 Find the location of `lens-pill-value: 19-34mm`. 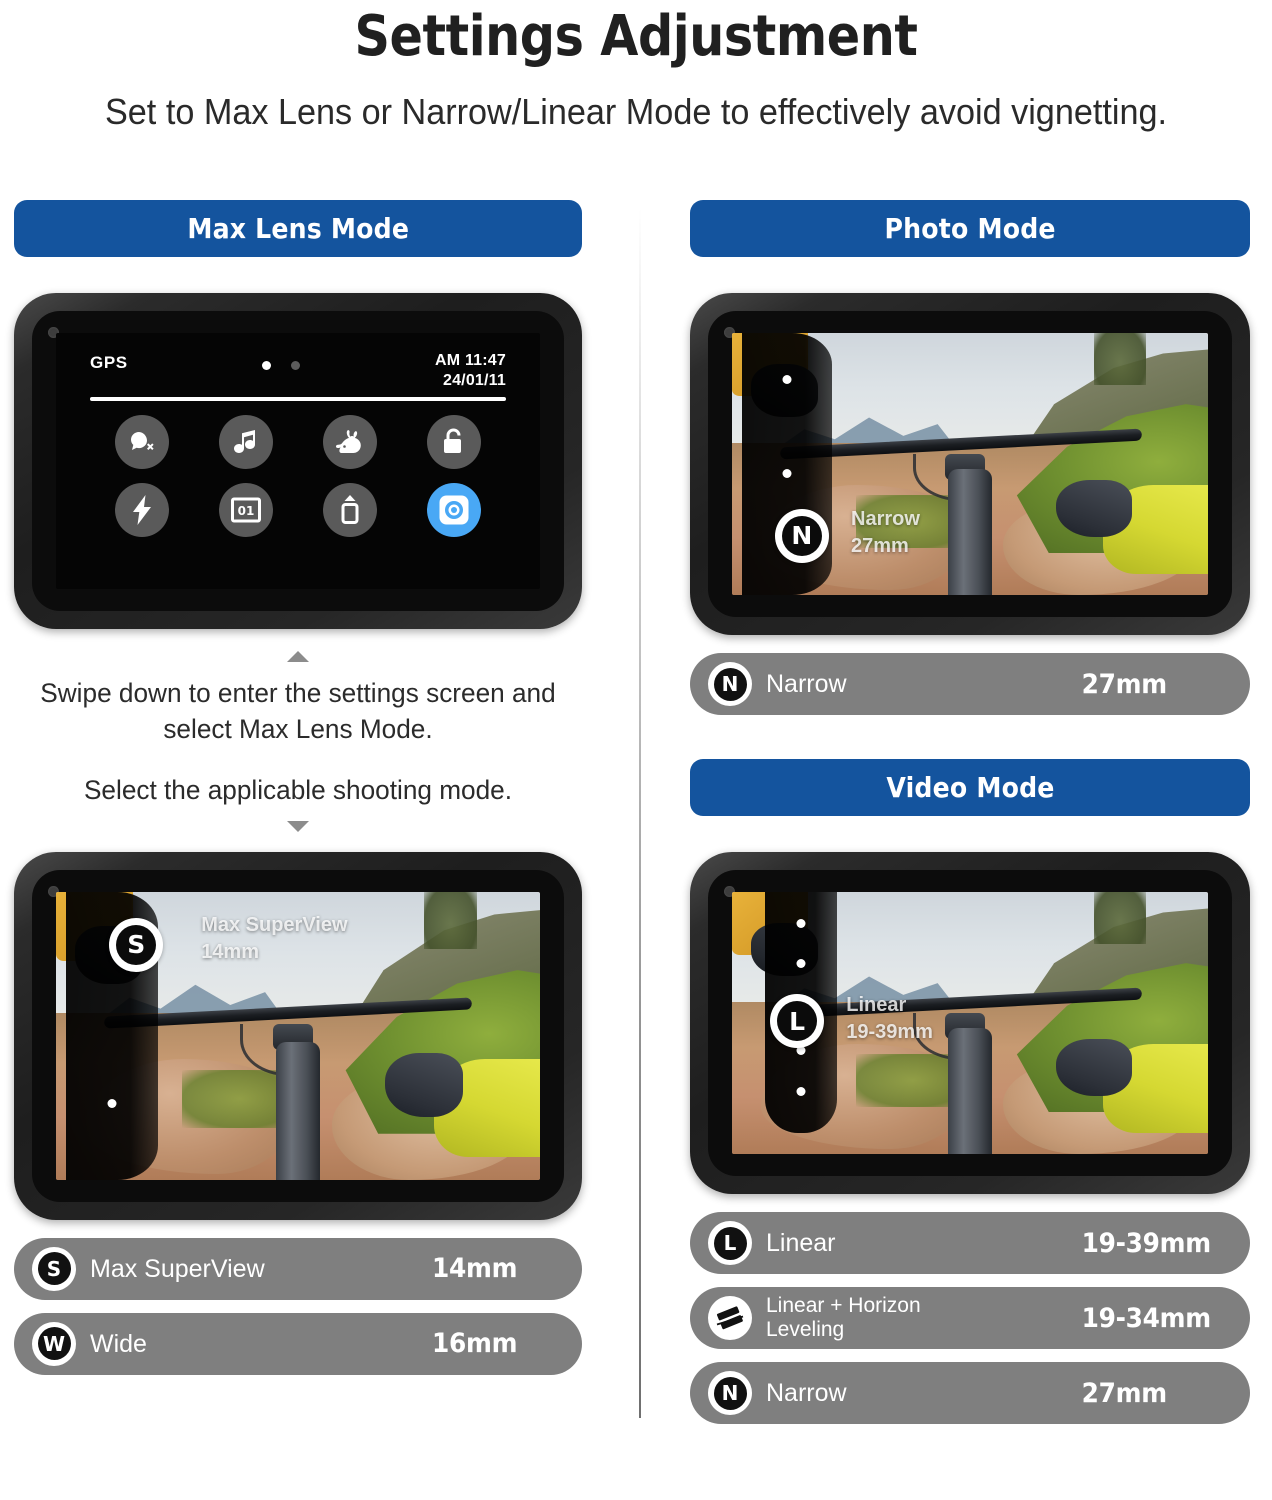

lens-pill-value: 19-34mm is located at coordinates (1146, 1318).